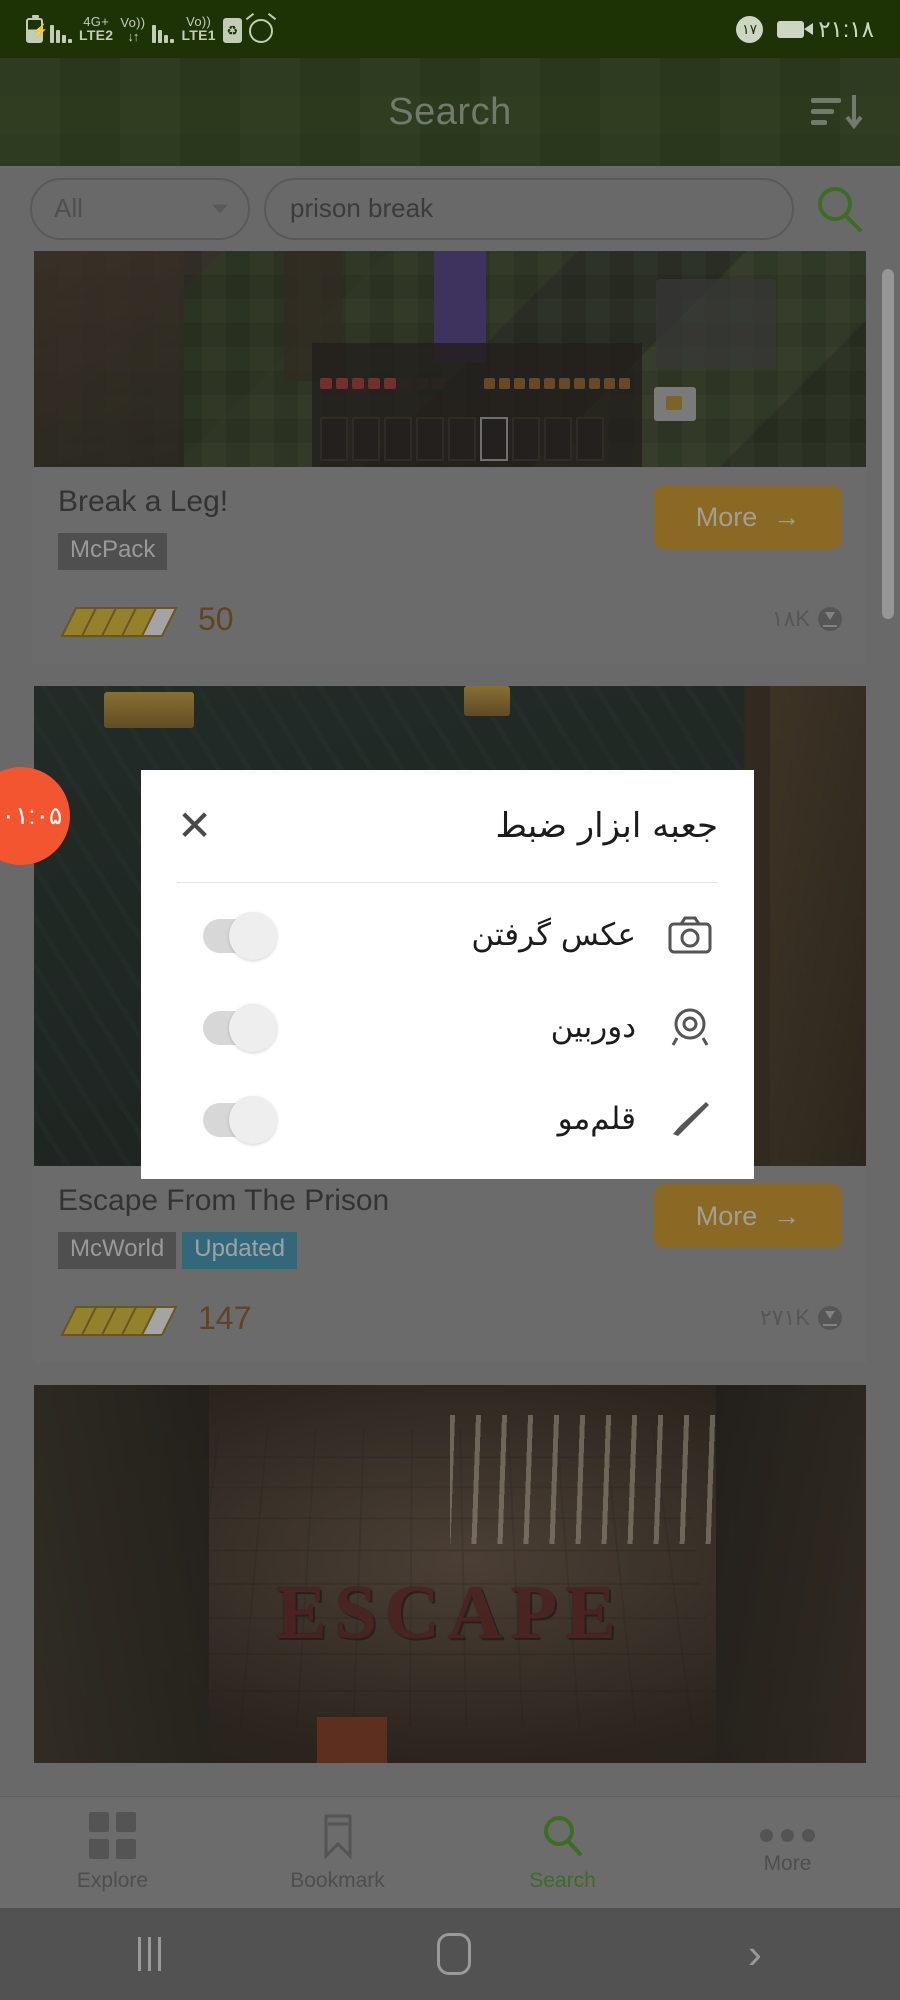  I want to click on volte-sim1: Vo)) ↓↑, so click(132, 29).